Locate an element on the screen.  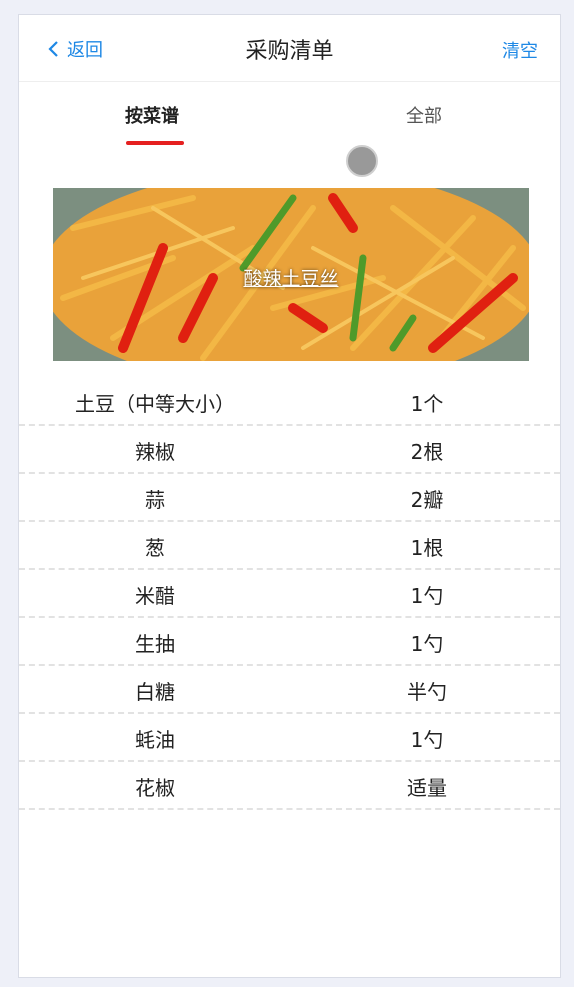
ingredient-name: 生抽 is located at coordinates (155, 644).